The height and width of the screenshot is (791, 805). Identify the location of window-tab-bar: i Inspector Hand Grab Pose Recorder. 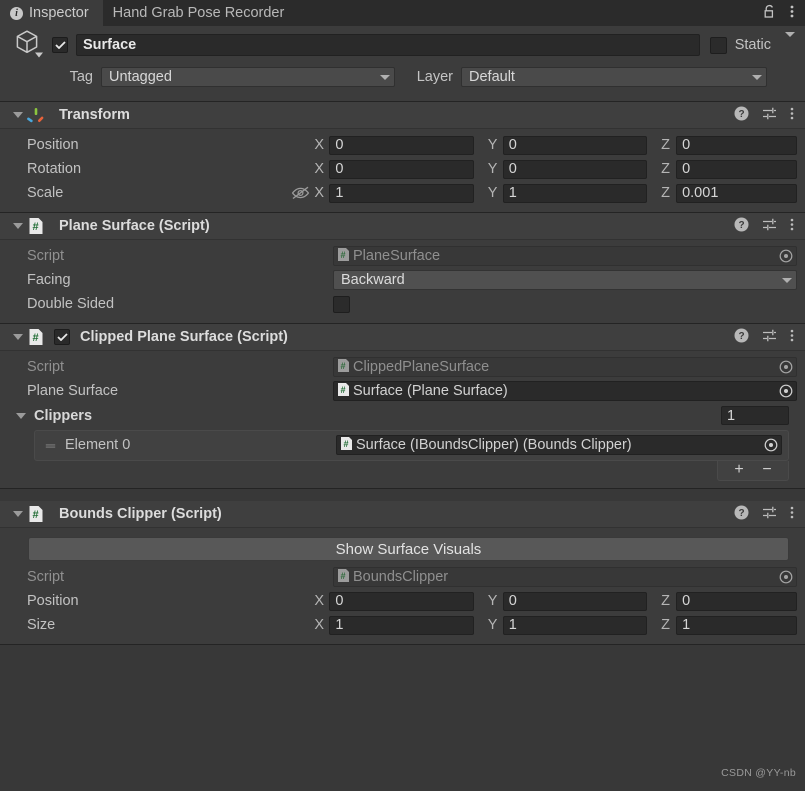
(402, 13).